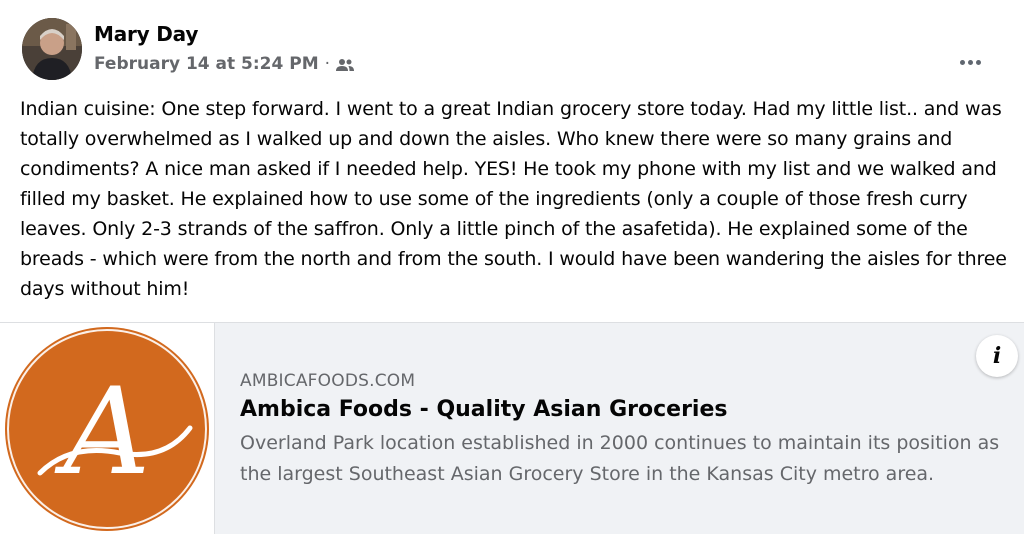 The width and height of the screenshot is (1024, 534). Describe the element at coordinates (102, 432) in the screenshot. I see `logo-letter: A` at that location.